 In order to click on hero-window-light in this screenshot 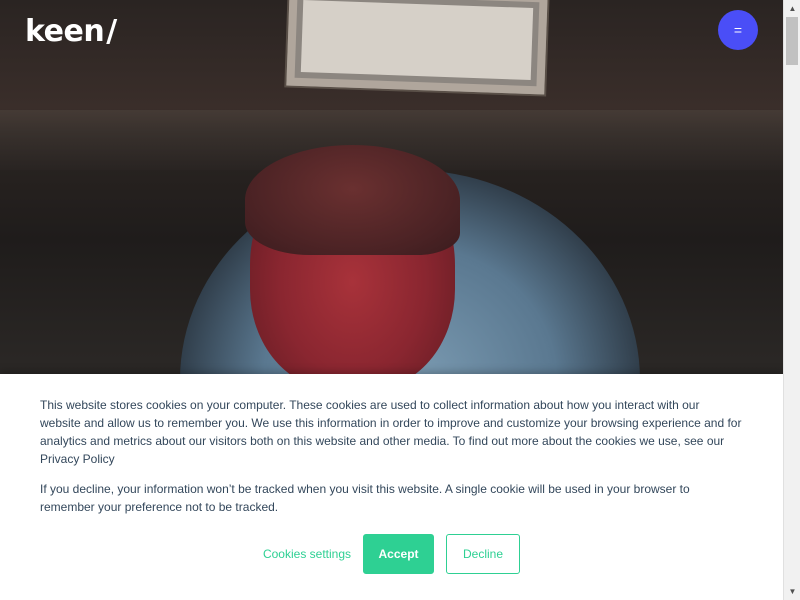, I will do `click(417, 47)`.